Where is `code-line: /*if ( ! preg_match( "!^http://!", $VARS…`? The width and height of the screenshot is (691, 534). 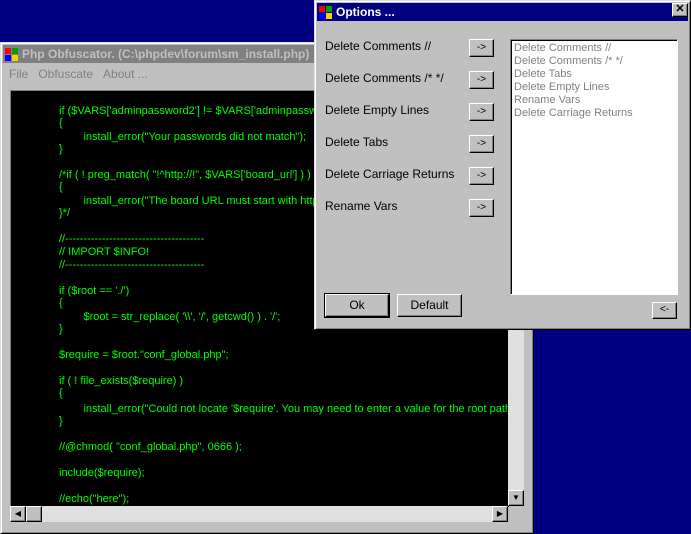
code-line: /*if ( ! preg_match( "!^http://!", $VARS… is located at coordinates (185, 175).